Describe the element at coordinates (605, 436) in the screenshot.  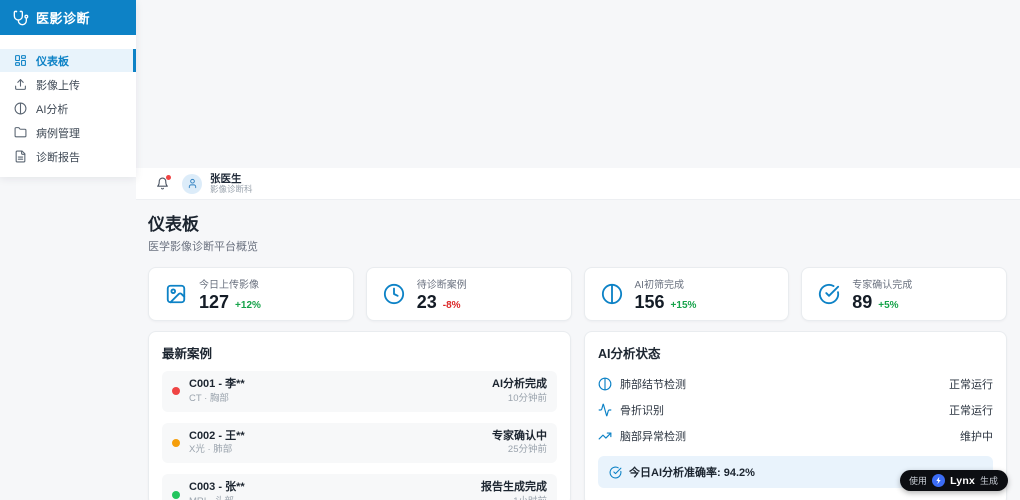
I see `trending-up-icon` at that location.